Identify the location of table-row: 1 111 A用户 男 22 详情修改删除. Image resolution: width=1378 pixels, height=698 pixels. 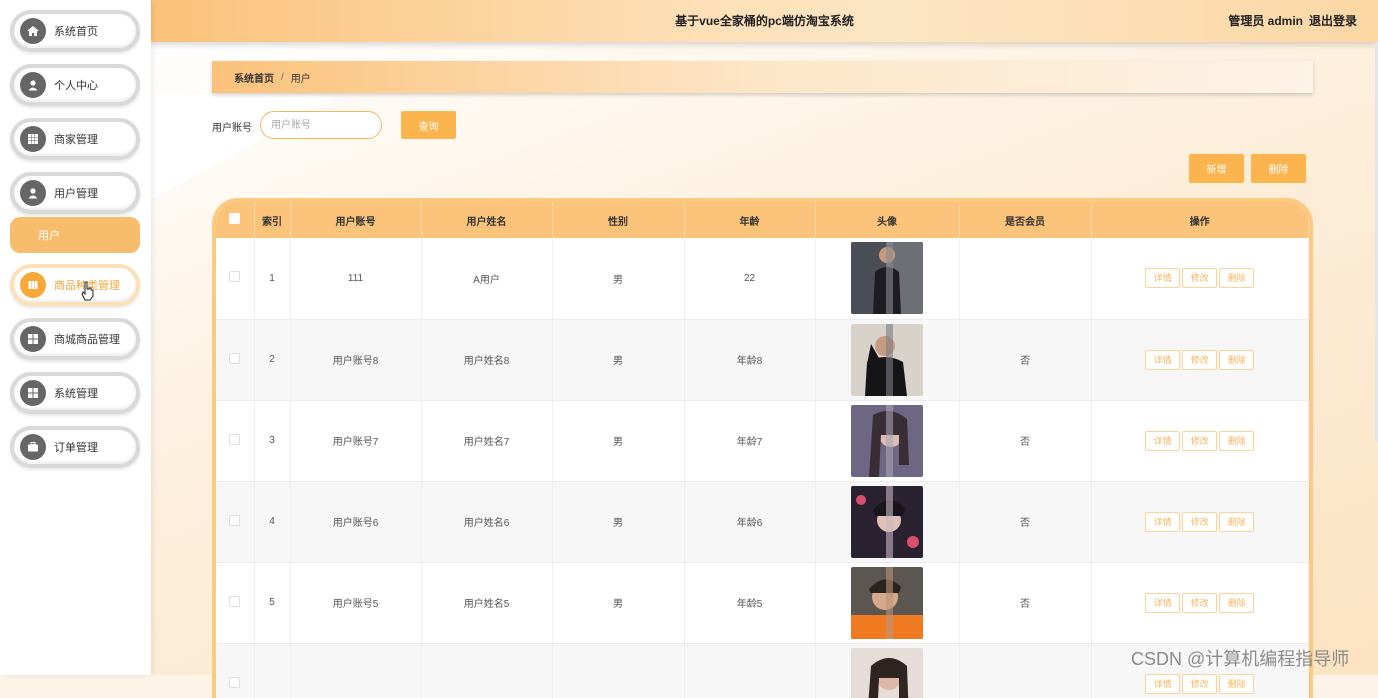
(762, 278).